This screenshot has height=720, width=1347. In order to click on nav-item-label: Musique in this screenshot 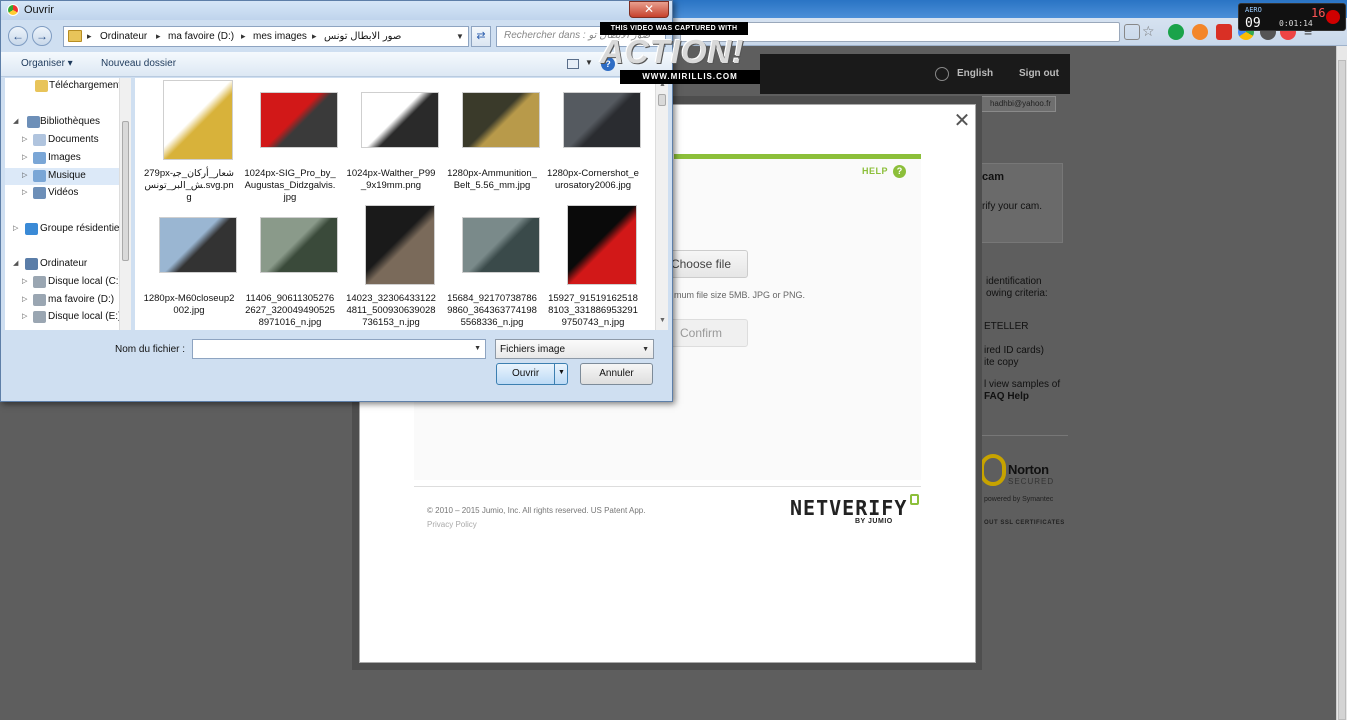, I will do `click(67, 175)`.